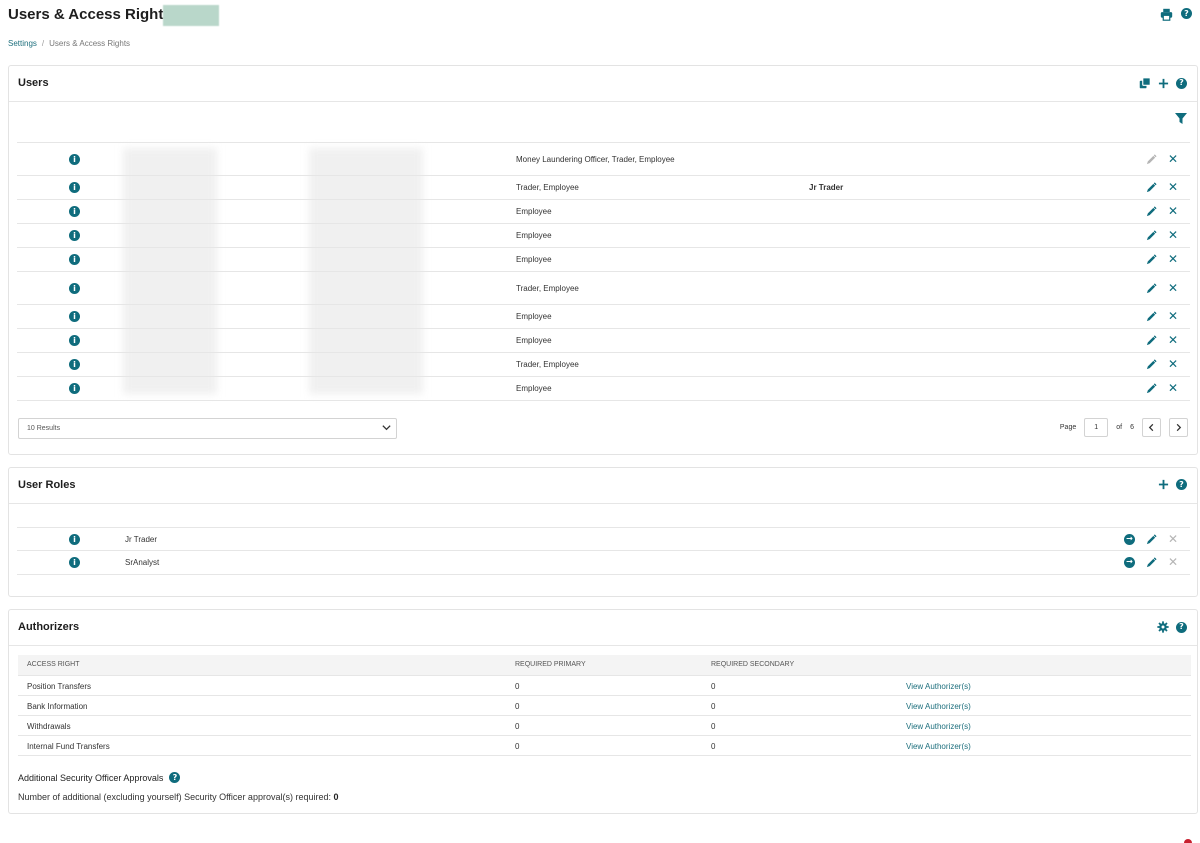 Image resolution: width=1200 pixels, height=843 pixels. I want to click on table-row: Bank Information 0 0 View Authorizer(s), so click(604, 706).